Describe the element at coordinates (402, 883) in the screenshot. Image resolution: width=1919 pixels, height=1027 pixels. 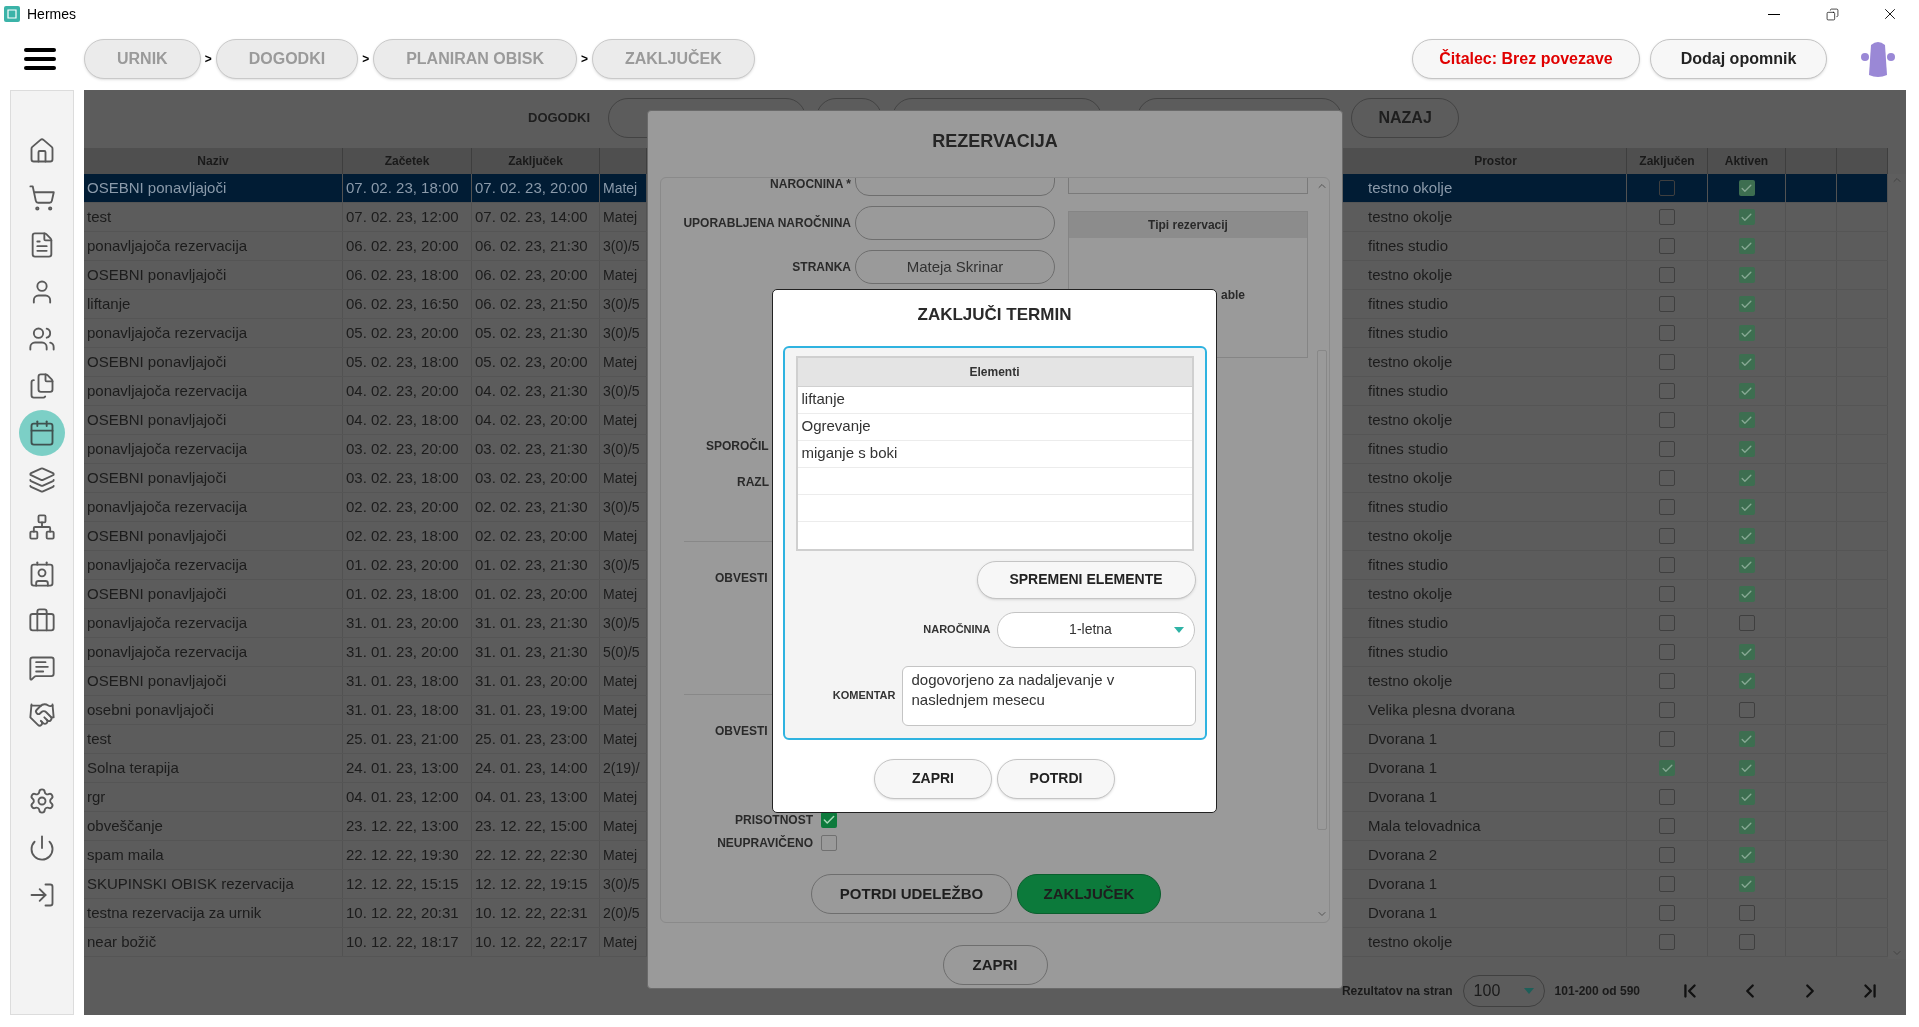
I see `table-cell-text: 12. 12. 22, 15:15` at that location.